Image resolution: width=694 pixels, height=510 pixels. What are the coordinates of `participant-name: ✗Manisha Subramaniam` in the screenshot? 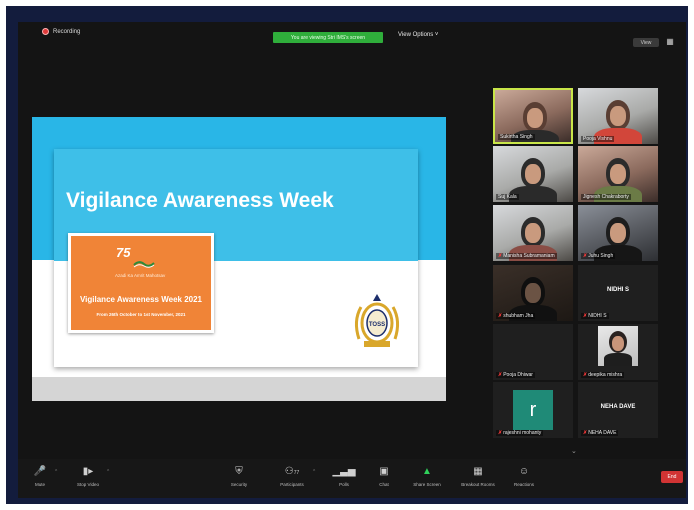 It's located at (526, 256).